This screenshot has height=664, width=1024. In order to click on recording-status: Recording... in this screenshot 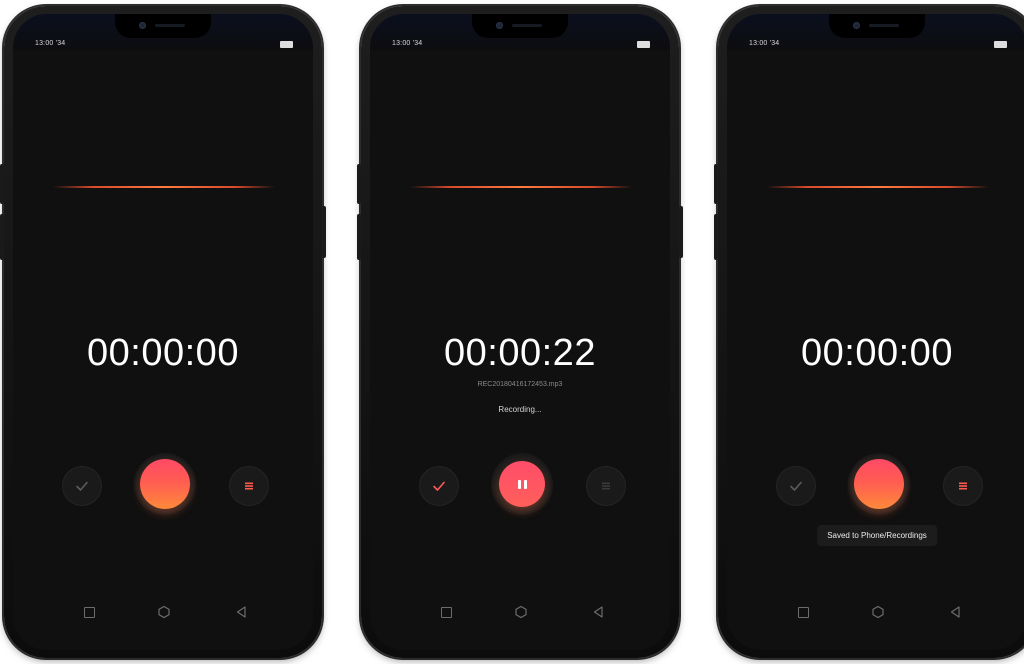, I will do `click(520, 409)`.